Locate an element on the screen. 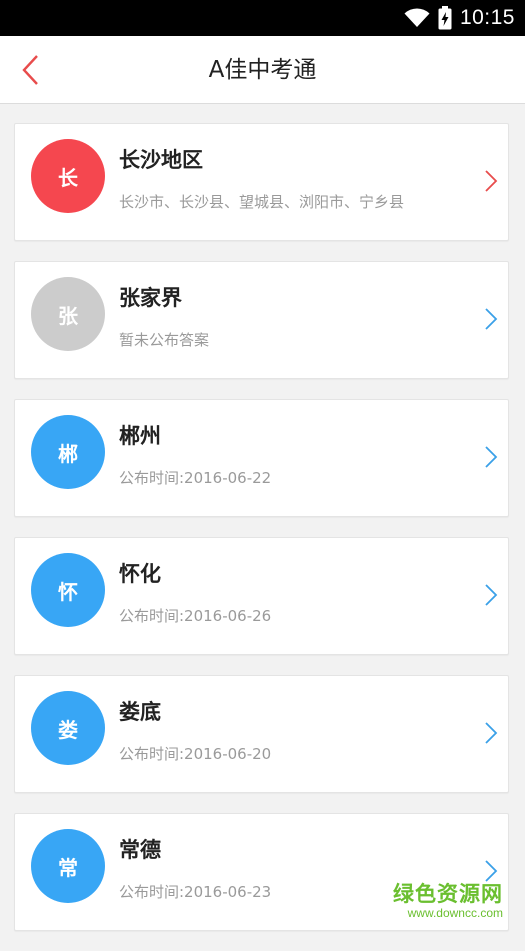 This screenshot has height=951, width=525. region-avatar: 常 is located at coordinates (68, 866).